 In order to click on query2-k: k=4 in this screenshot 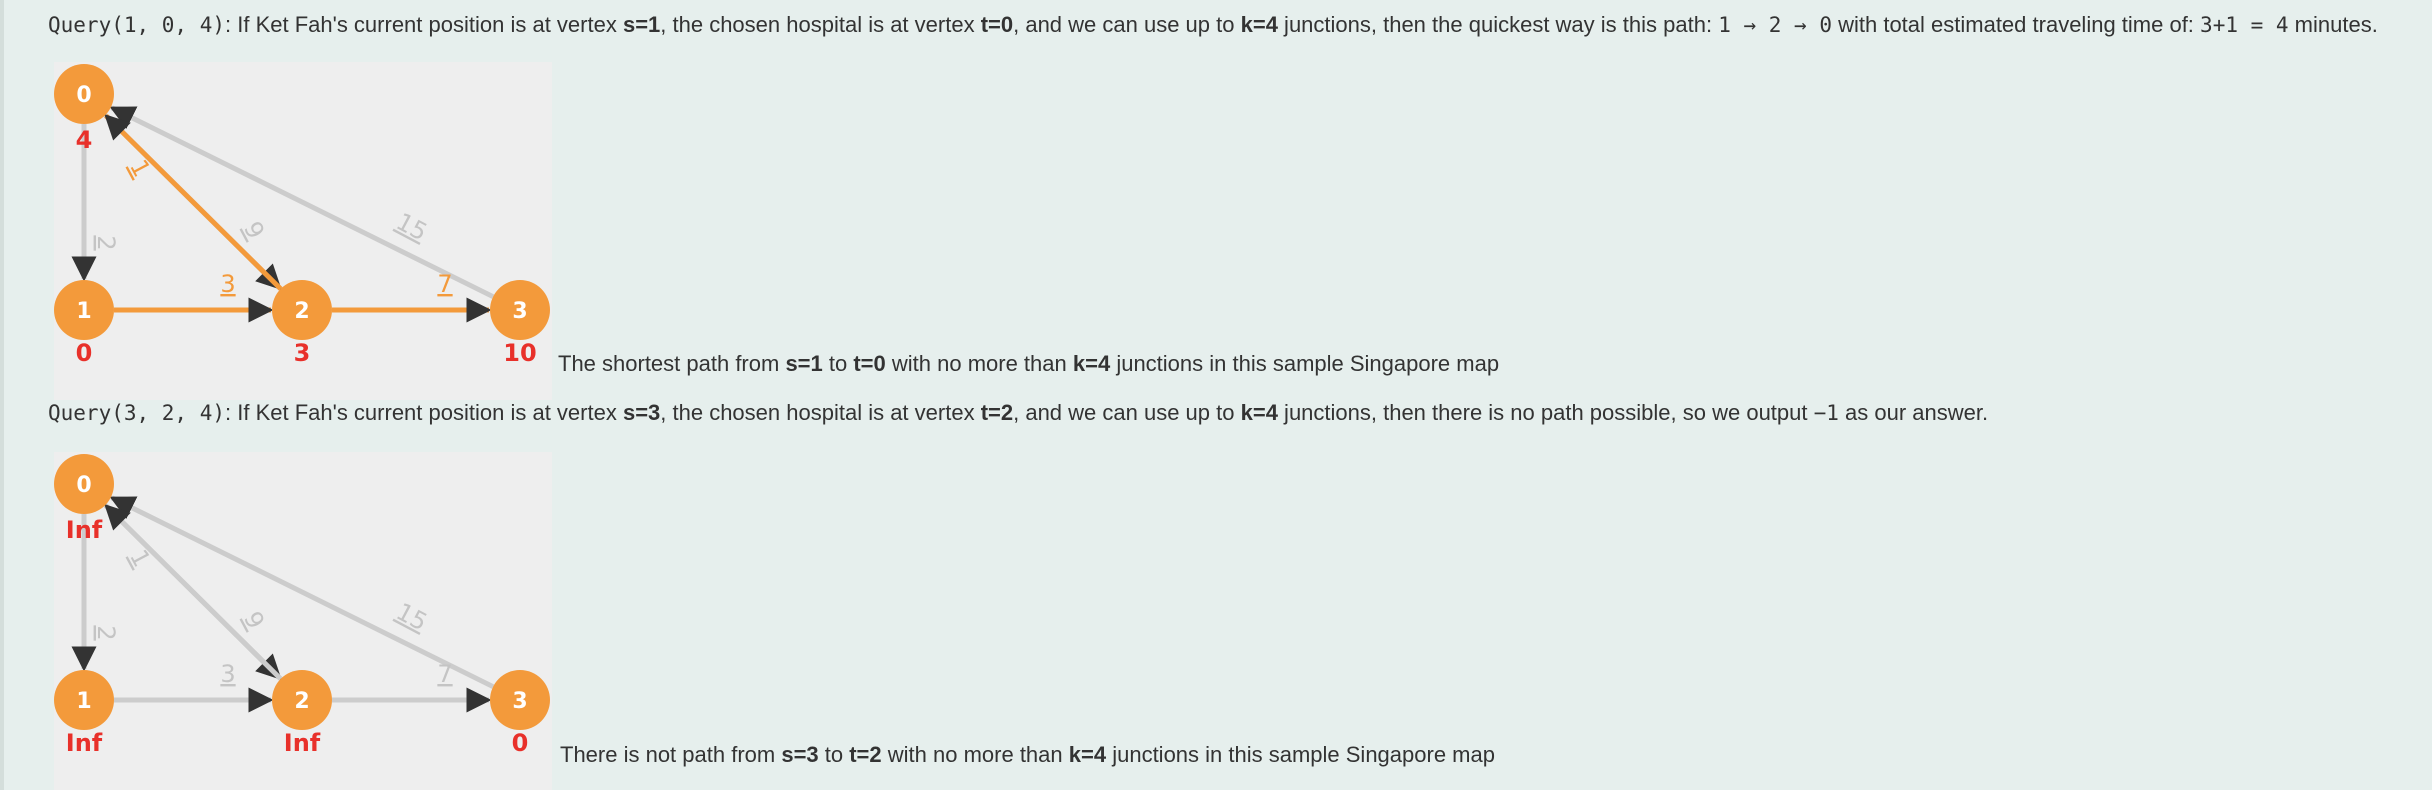, I will do `click(1259, 412)`.